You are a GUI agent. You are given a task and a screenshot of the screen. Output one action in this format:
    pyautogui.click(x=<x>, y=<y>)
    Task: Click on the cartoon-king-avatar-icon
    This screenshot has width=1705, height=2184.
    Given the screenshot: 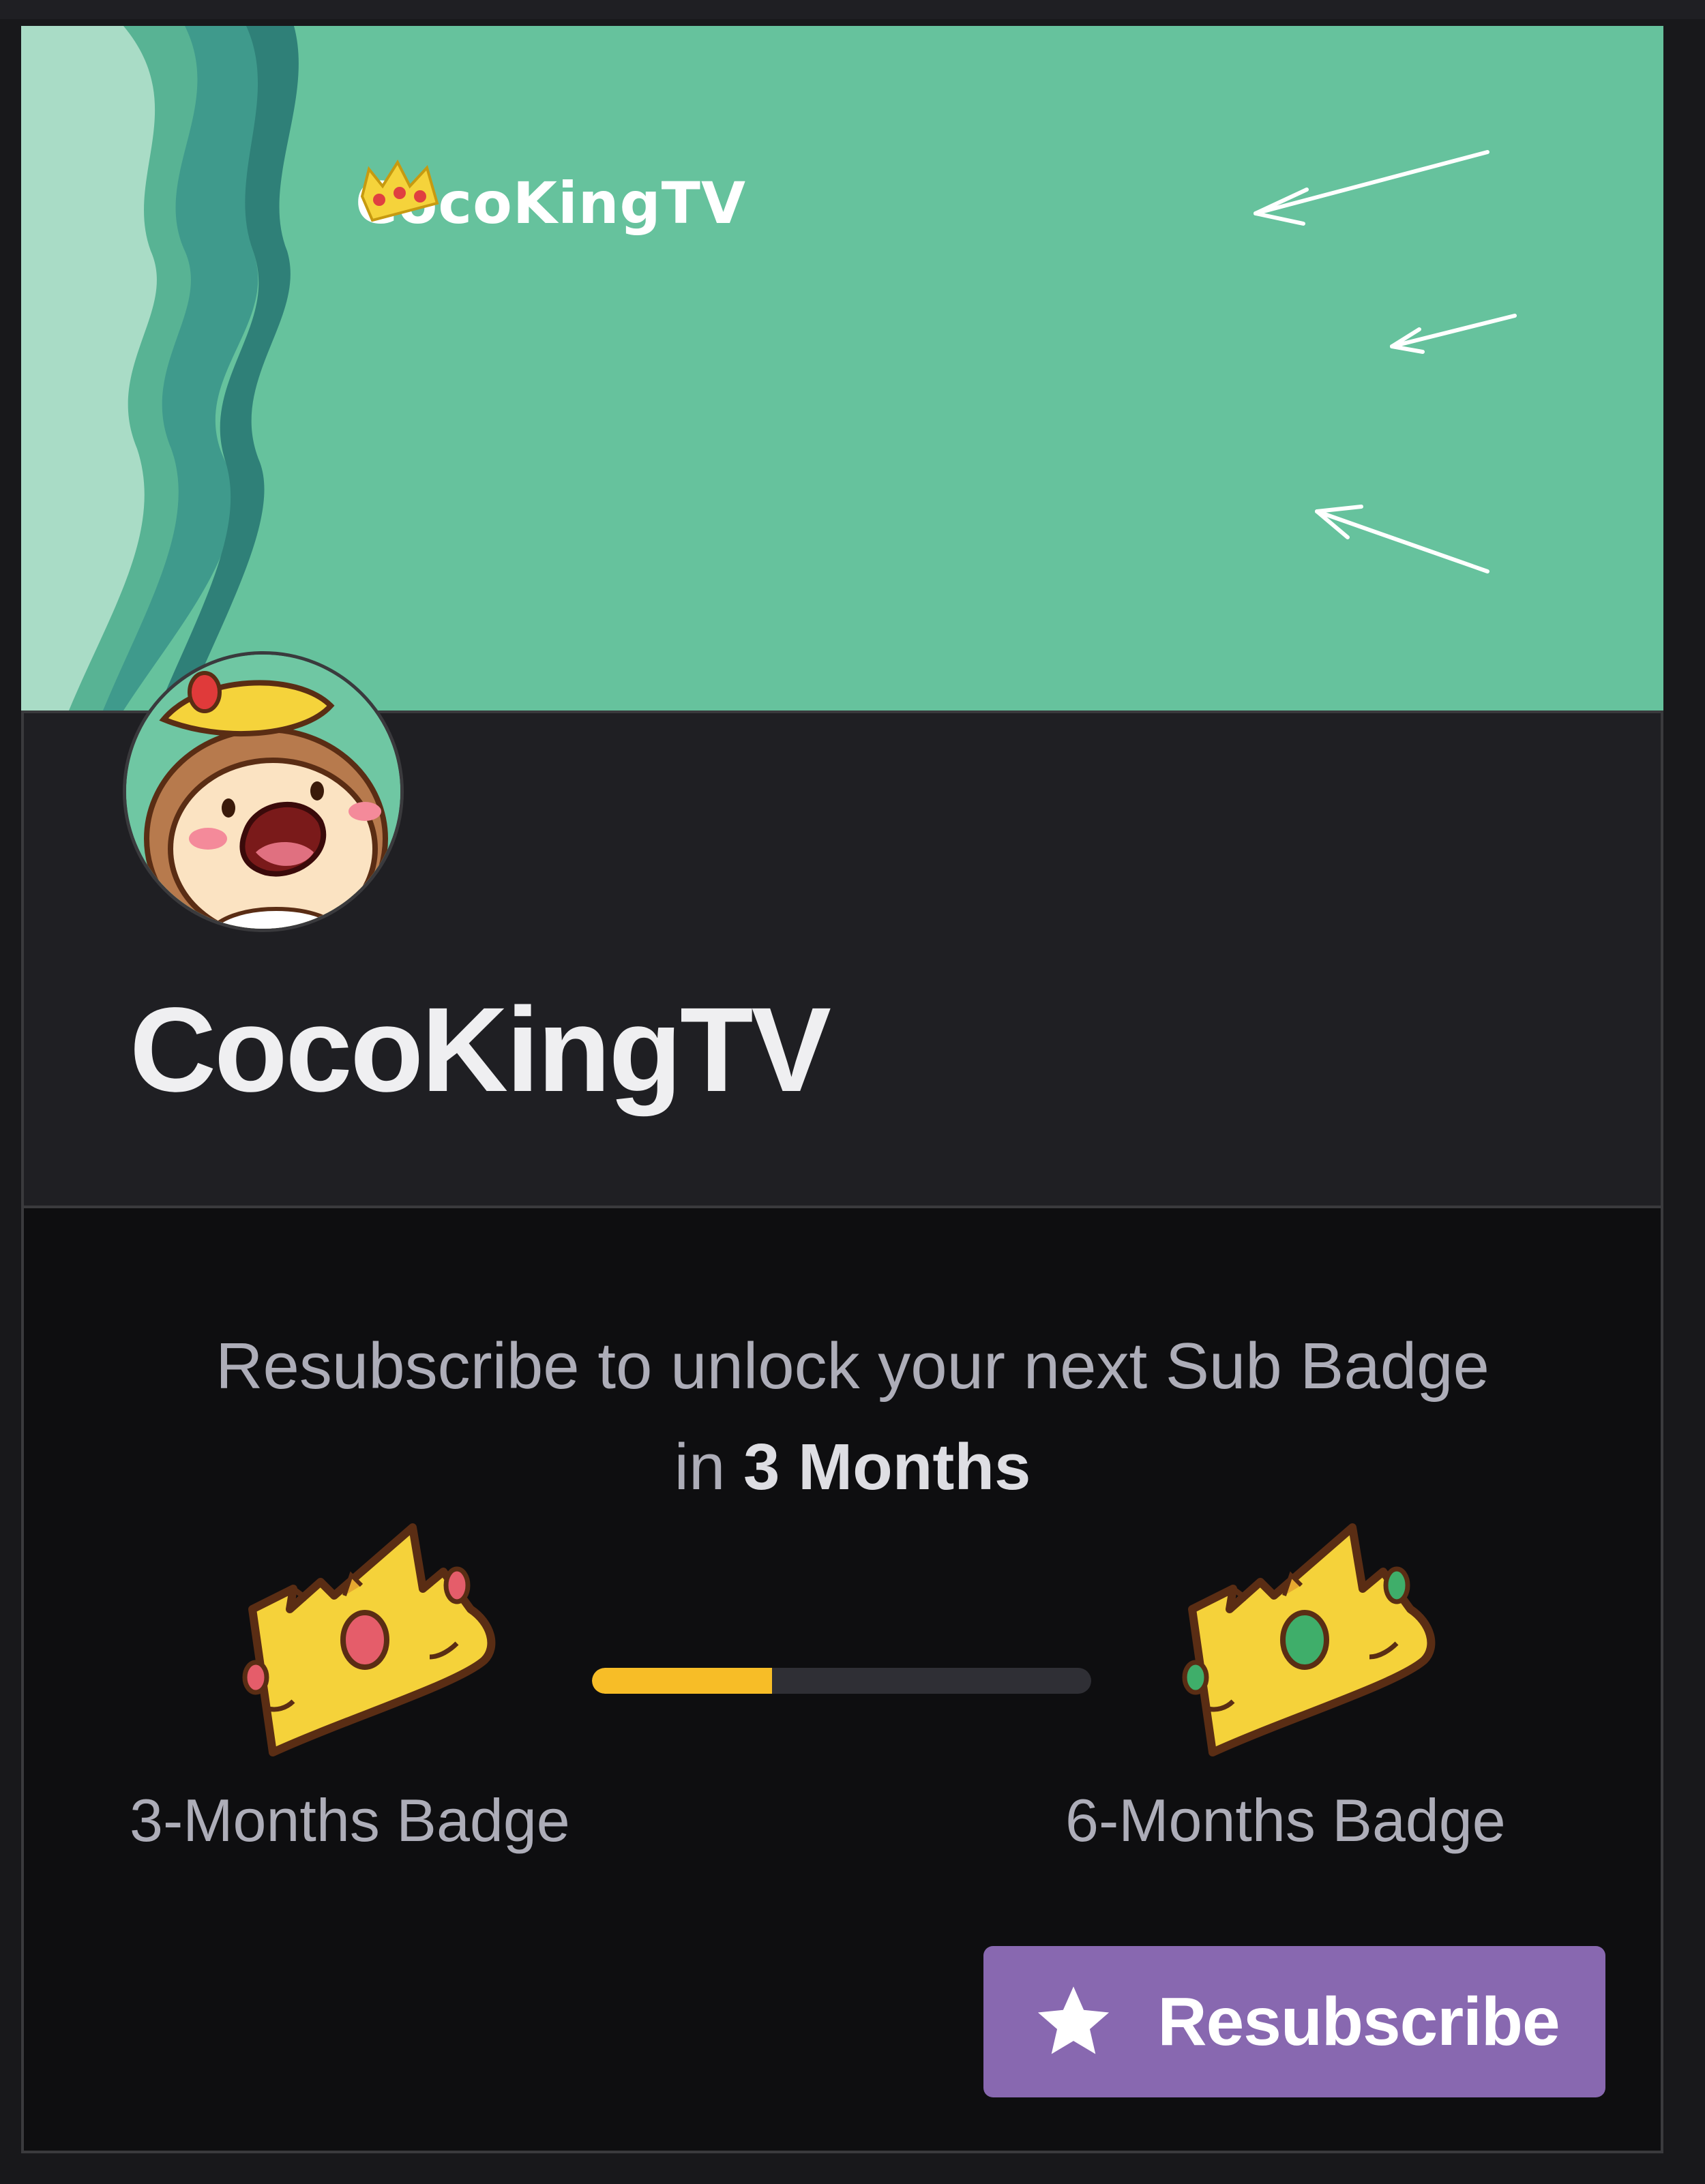 What is the action you would take?
    pyautogui.click(x=263, y=792)
    